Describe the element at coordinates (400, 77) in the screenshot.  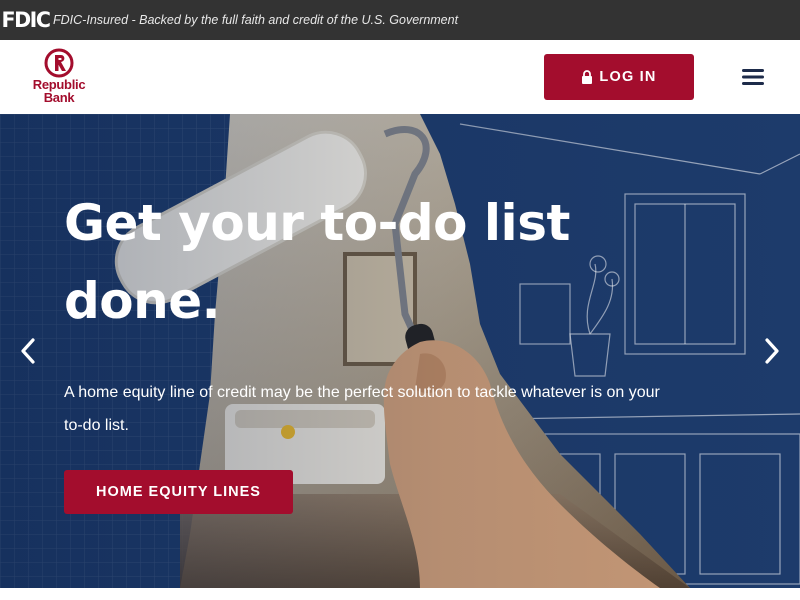
I see `site-header: Republic Bank LOG IN` at that location.